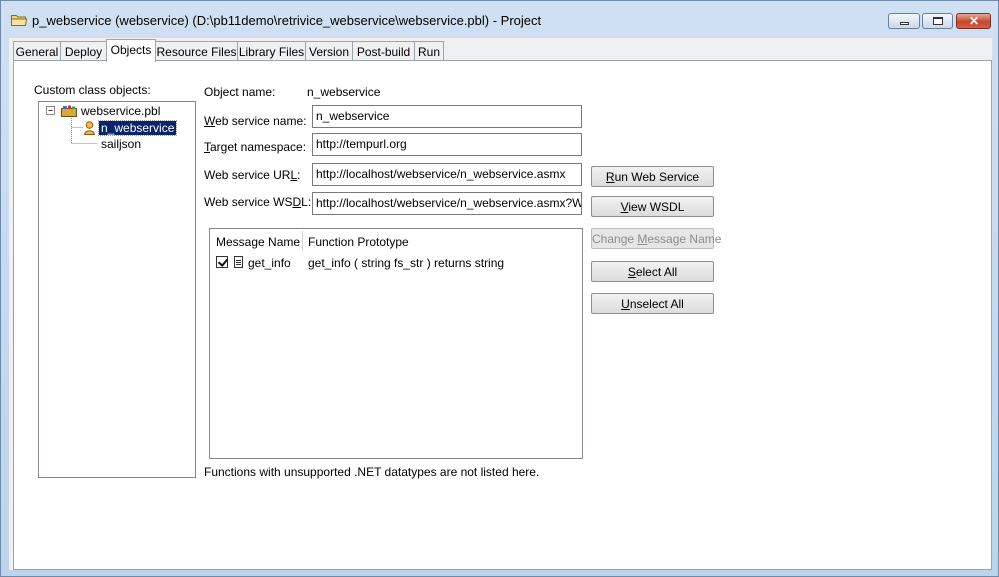 The image size is (999, 577). Describe the element at coordinates (631, 272) in the screenshot. I see `select-hotkey: S` at that location.